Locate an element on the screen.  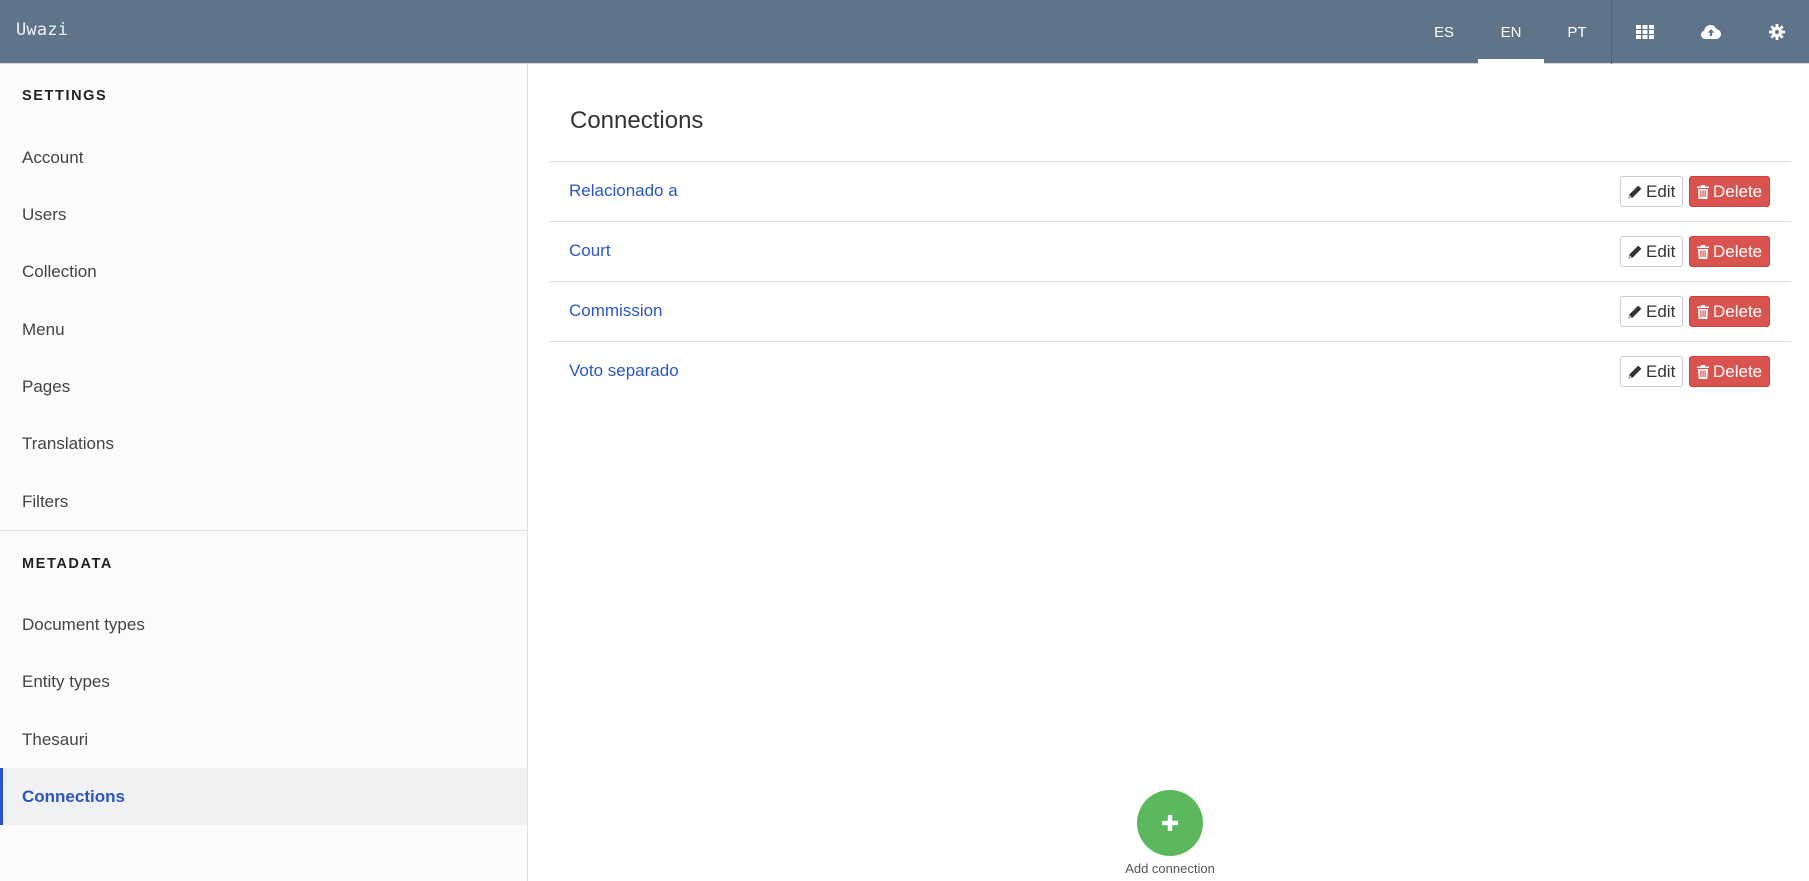
add-connection-label: Add connection is located at coordinates (1170, 868).